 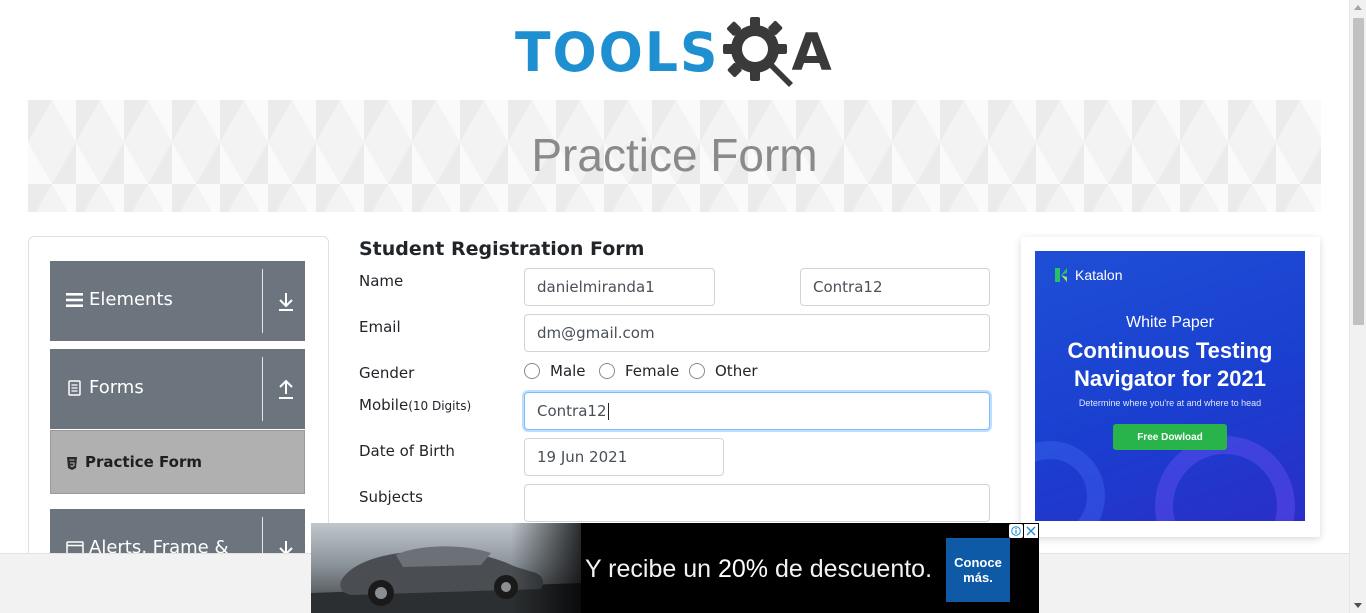 I want to click on download-arrow-icon, so click(x=286, y=302).